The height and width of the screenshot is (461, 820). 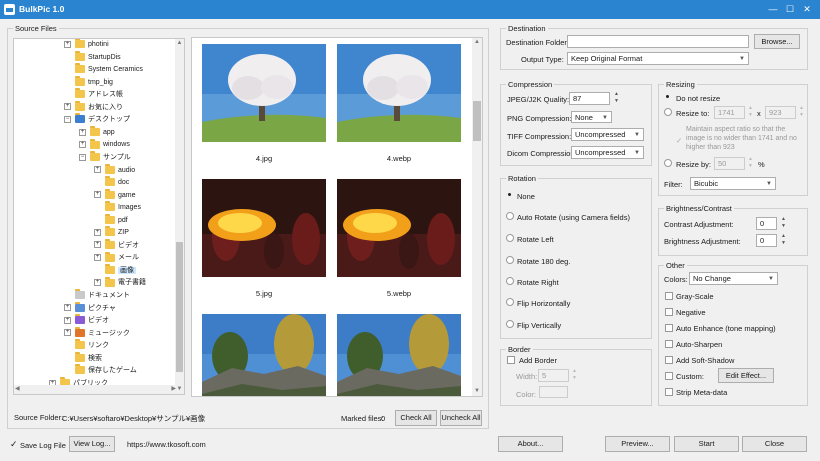 What do you see at coordinates (115, 270) in the screenshot?
I see `tree-node: 画像` at bounding box center [115, 270].